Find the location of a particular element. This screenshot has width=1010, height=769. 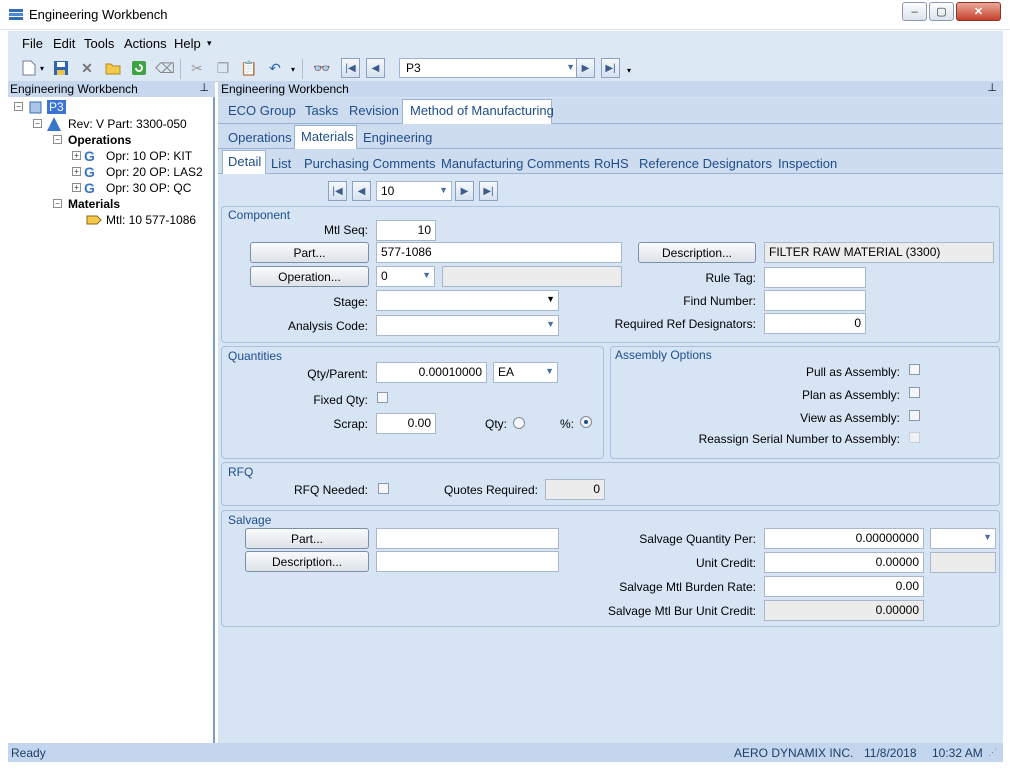

menu-tools: Tools is located at coordinates (99, 43).